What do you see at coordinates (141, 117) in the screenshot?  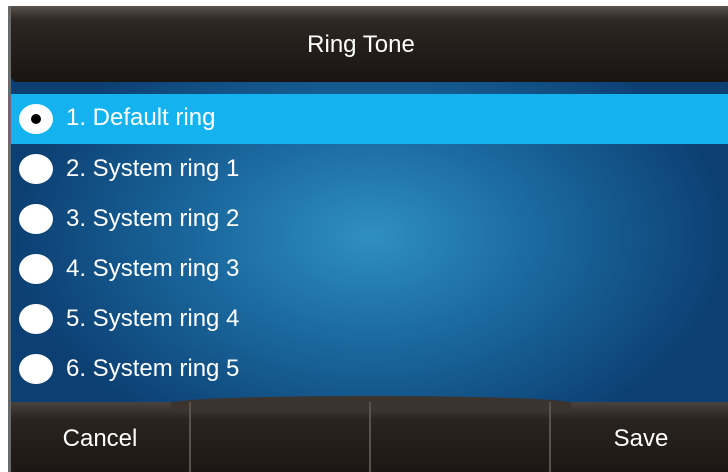 I see `ringtone-label: 1. Default ring` at bounding box center [141, 117].